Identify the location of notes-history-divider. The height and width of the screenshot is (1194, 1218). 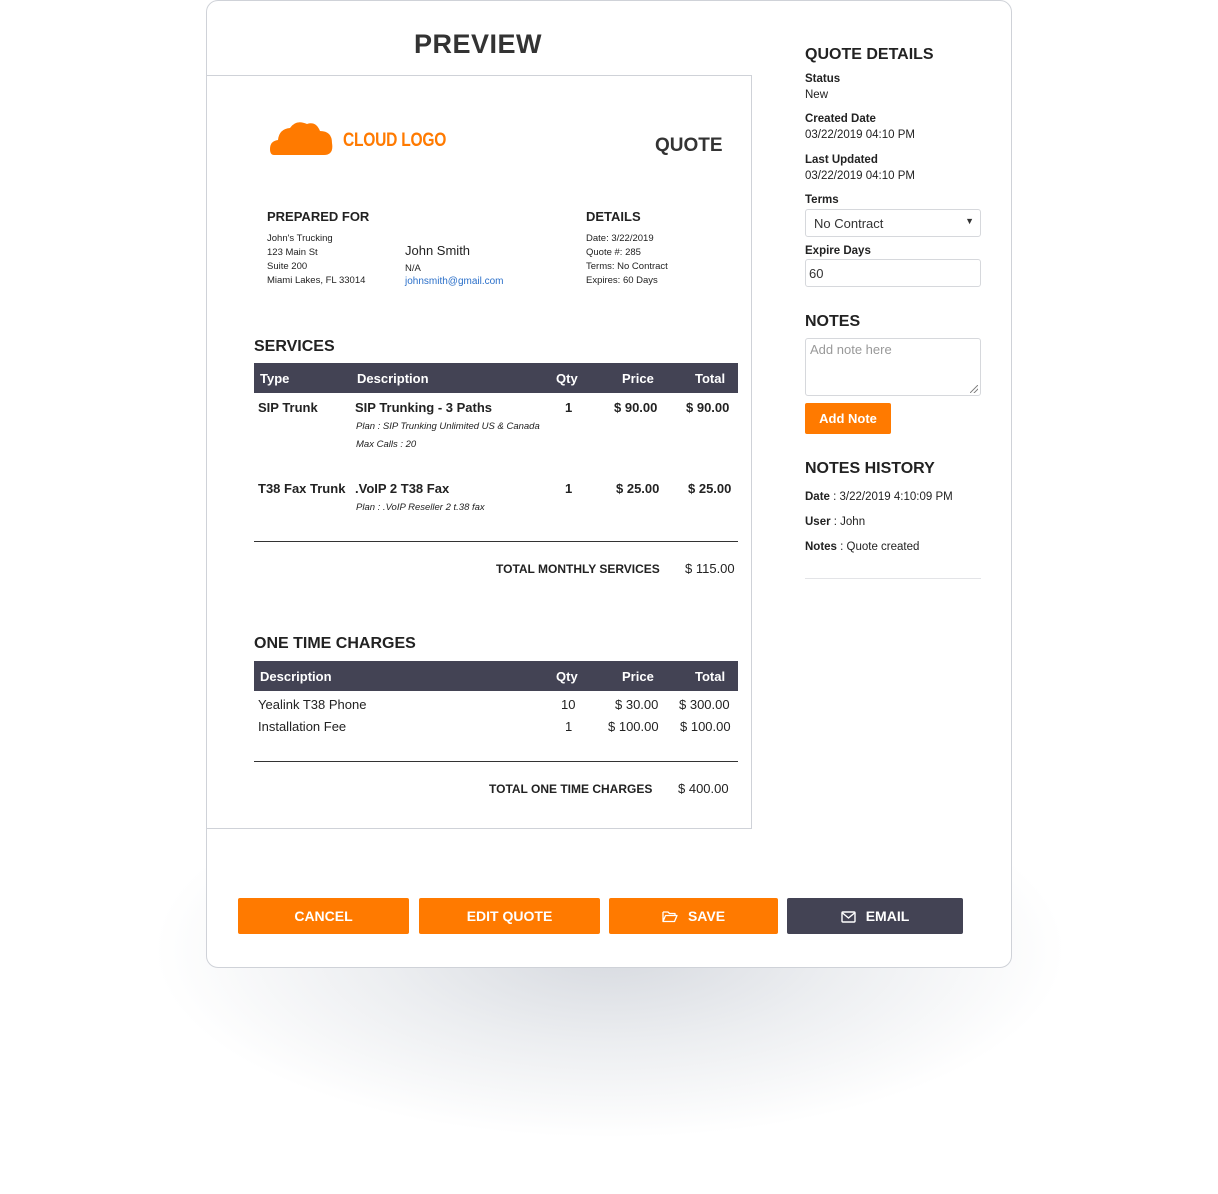
(893, 578).